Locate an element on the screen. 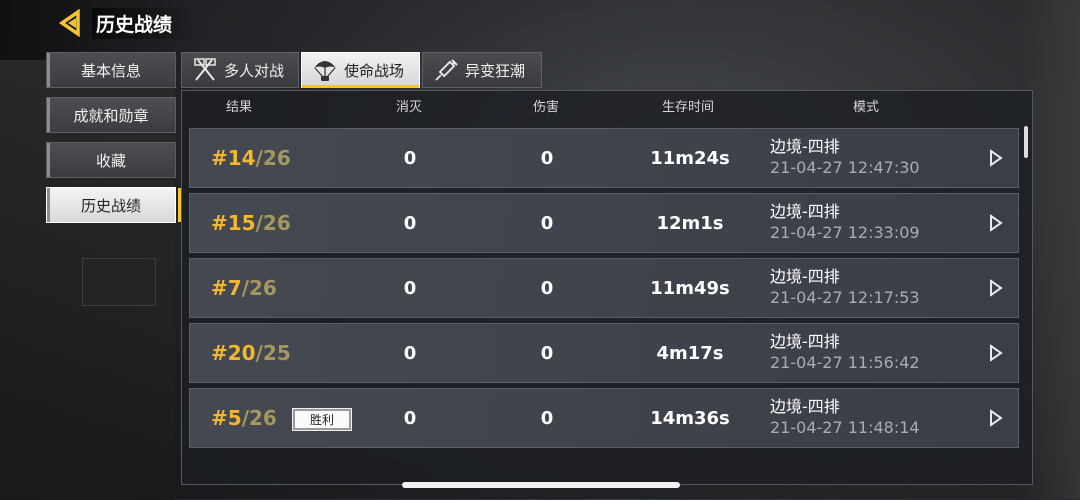 The height and width of the screenshot is (500, 1080). placement: #7 is located at coordinates (226, 288).